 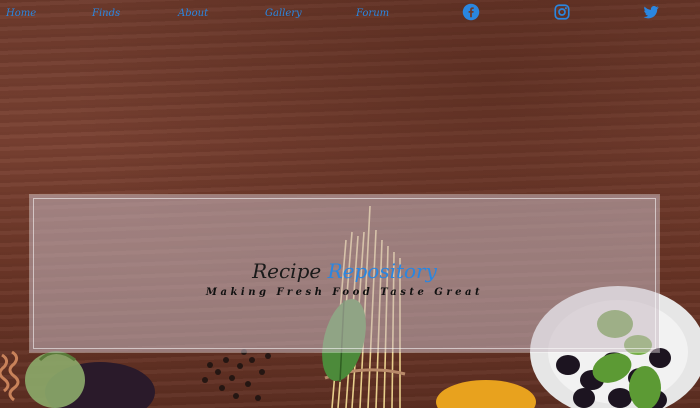 I want to click on facebook-icon, so click(x=471, y=12).